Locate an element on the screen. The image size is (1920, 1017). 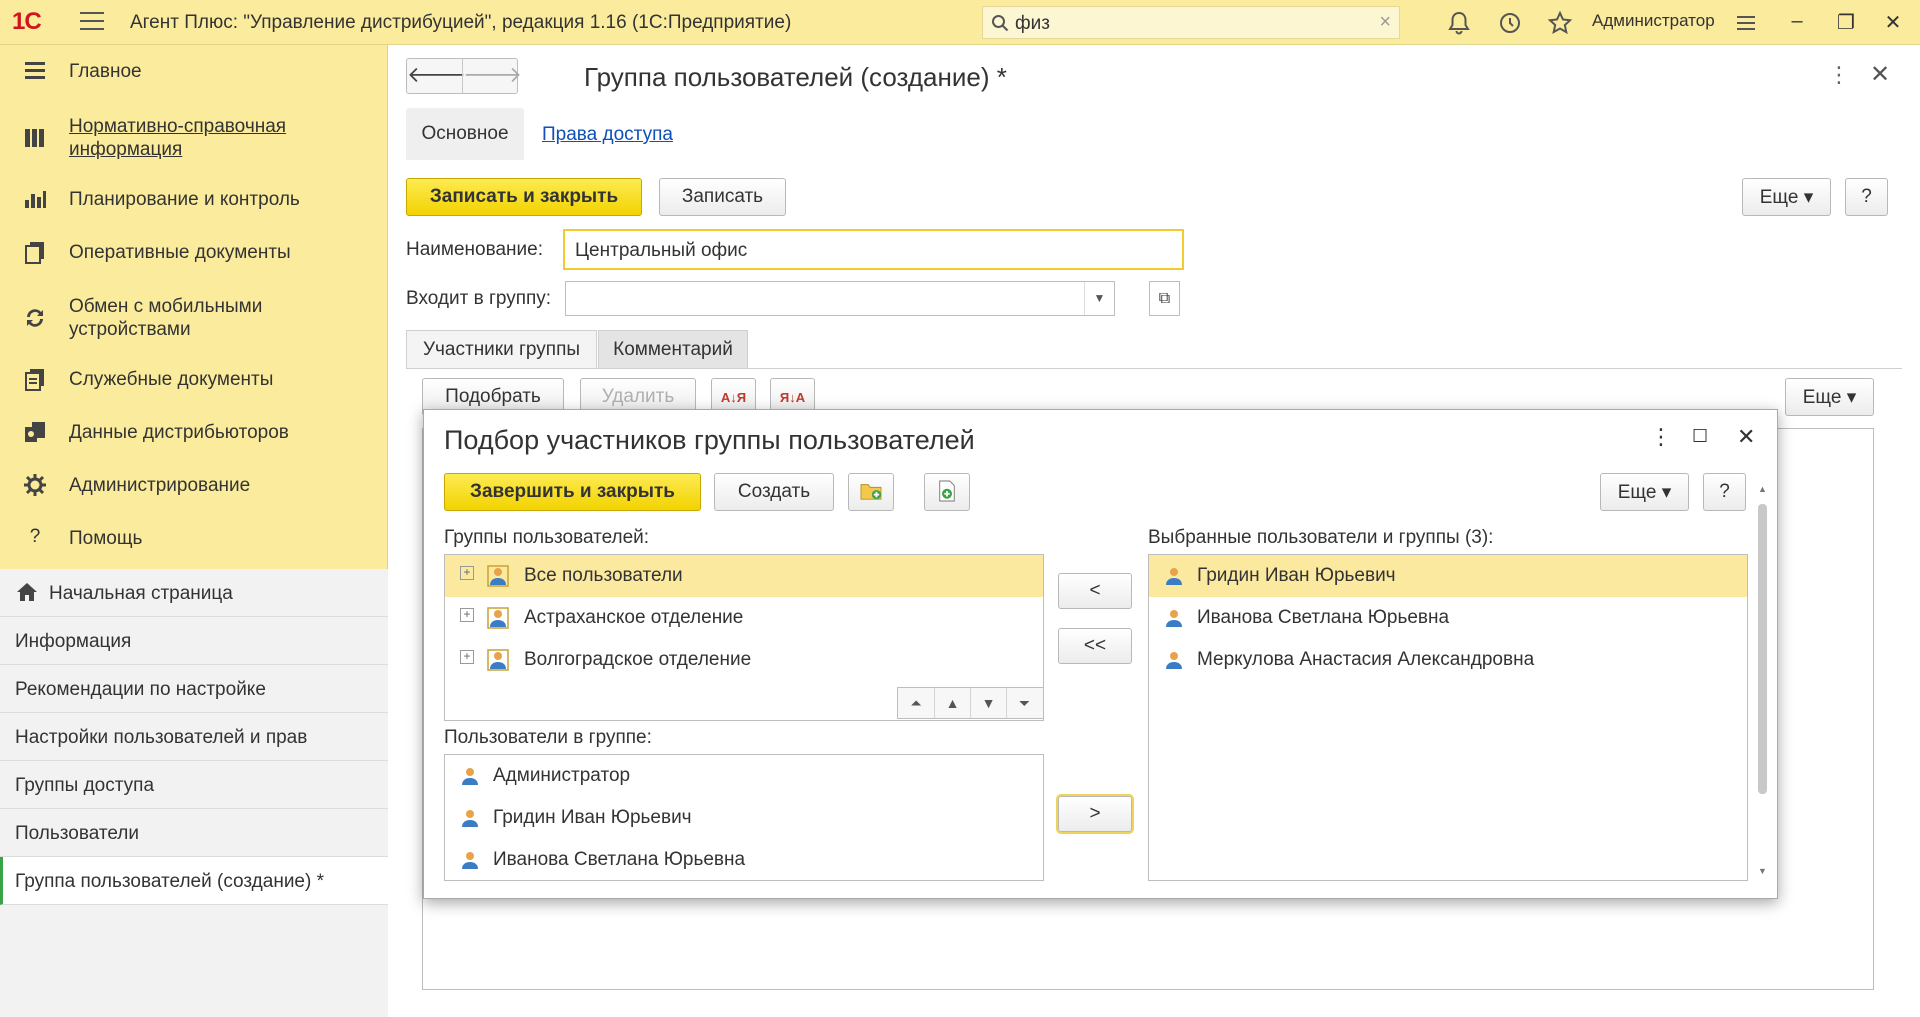
dialog-more-button: Еще ▾ is located at coordinates (1644, 492).